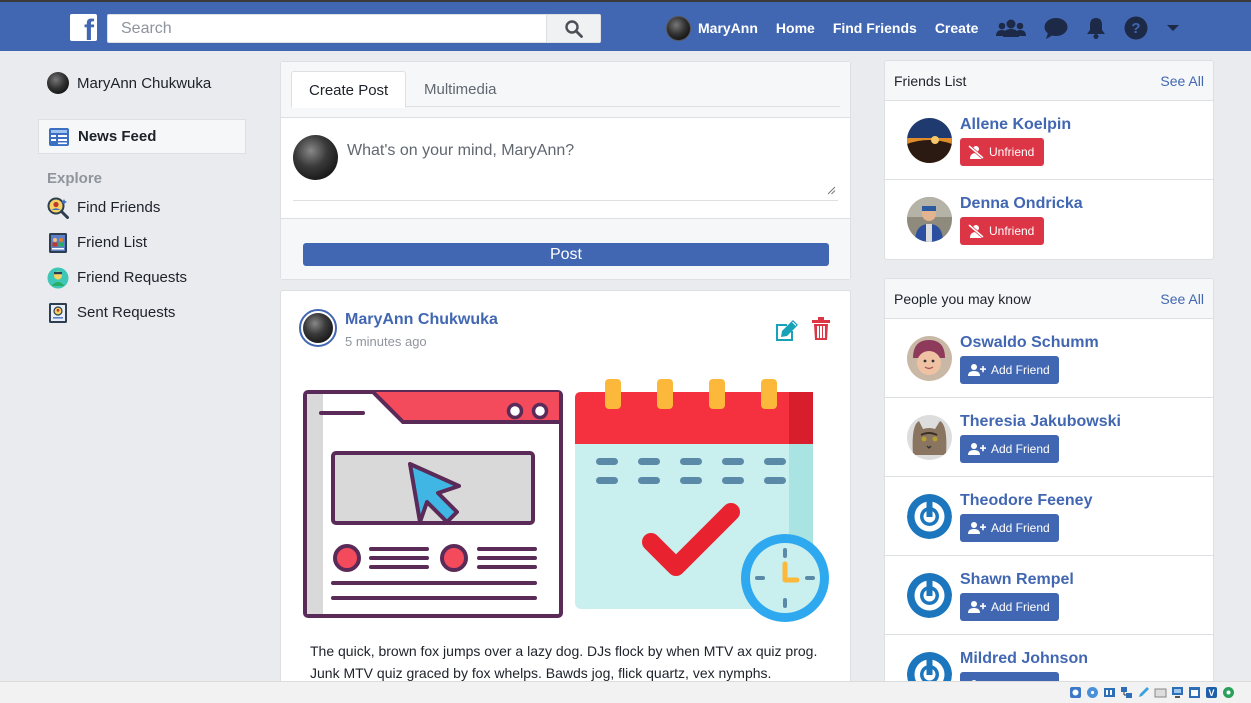 The image size is (1251, 703). Describe the element at coordinates (831, 190) in the screenshot. I see `resize-grip-icon` at that location.